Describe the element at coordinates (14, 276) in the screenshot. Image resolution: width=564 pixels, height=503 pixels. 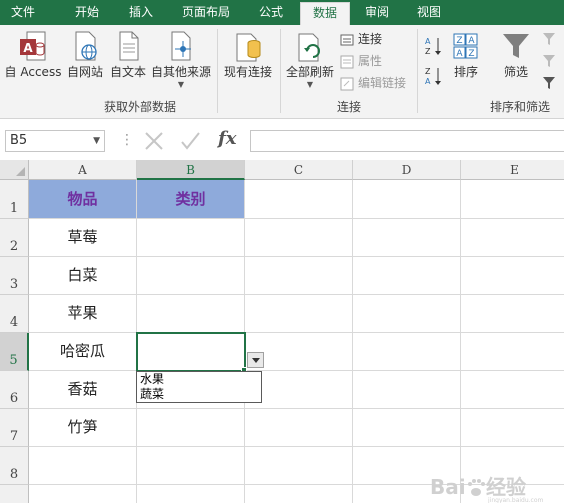
I see `row-header-3: 3` at that location.